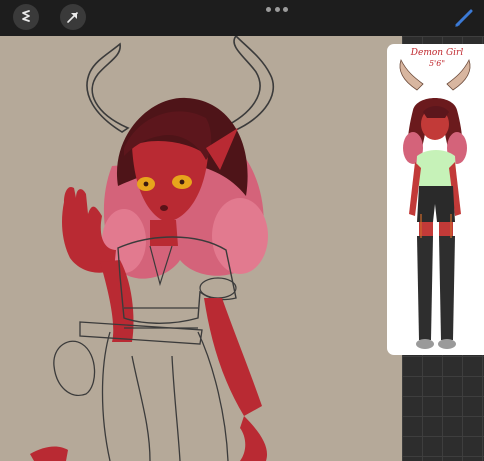 The height and width of the screenshot is (461, 484). I want to click on selection-button, so click(73, 17).